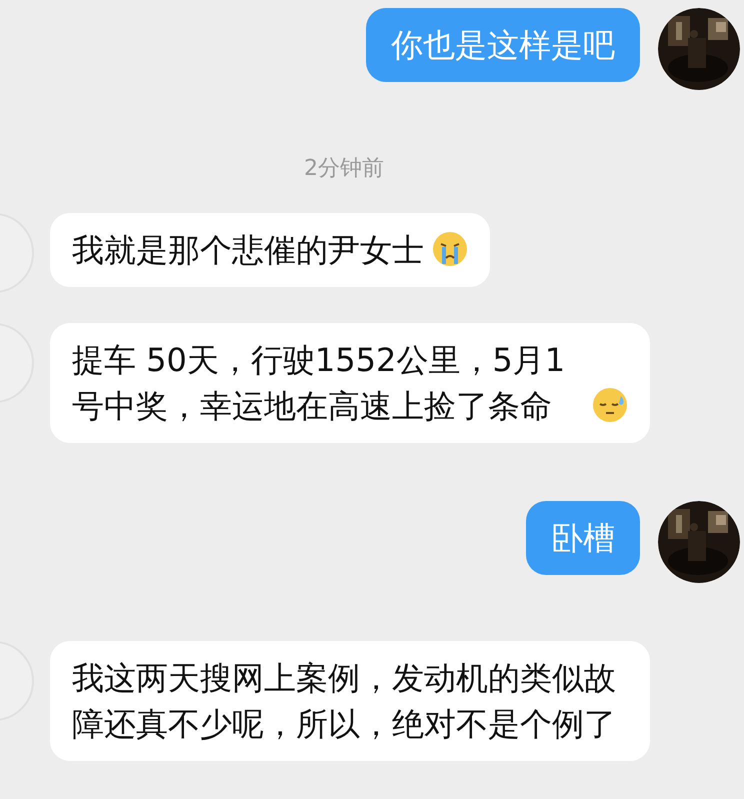  What do you see at coordinates (319, 383) in the screenshot?
I see `message-text: 提车 50天，行驶1552公里，5月1号中奖，幸运地在高速上捡了条命` at bounding box center [319, 383].